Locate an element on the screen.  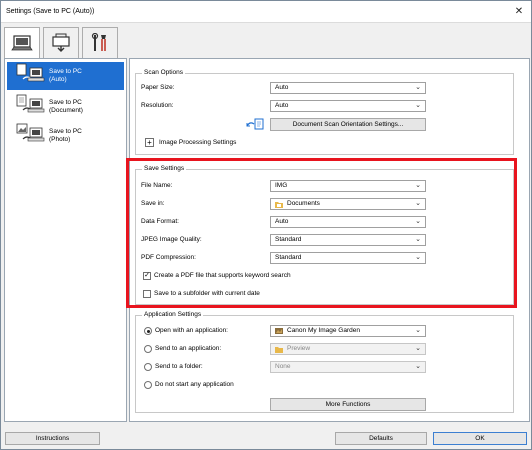
computer-icon is located at coordinates (22, 42).